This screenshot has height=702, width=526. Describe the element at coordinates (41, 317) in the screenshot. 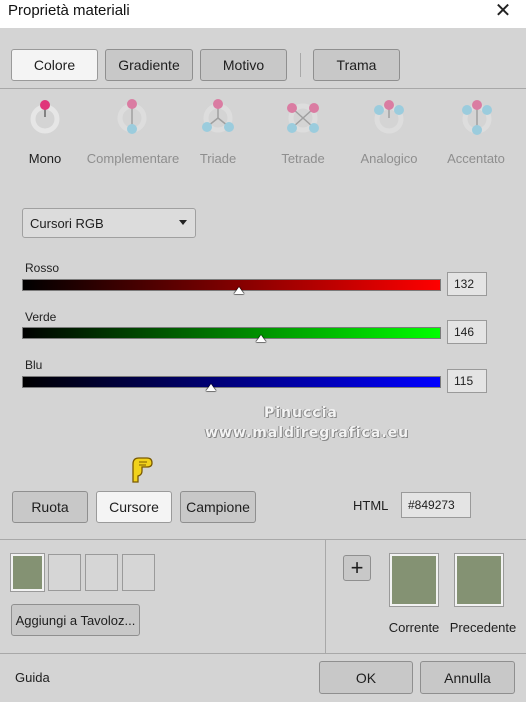

I see `slider-label-green: Verde` at that location.